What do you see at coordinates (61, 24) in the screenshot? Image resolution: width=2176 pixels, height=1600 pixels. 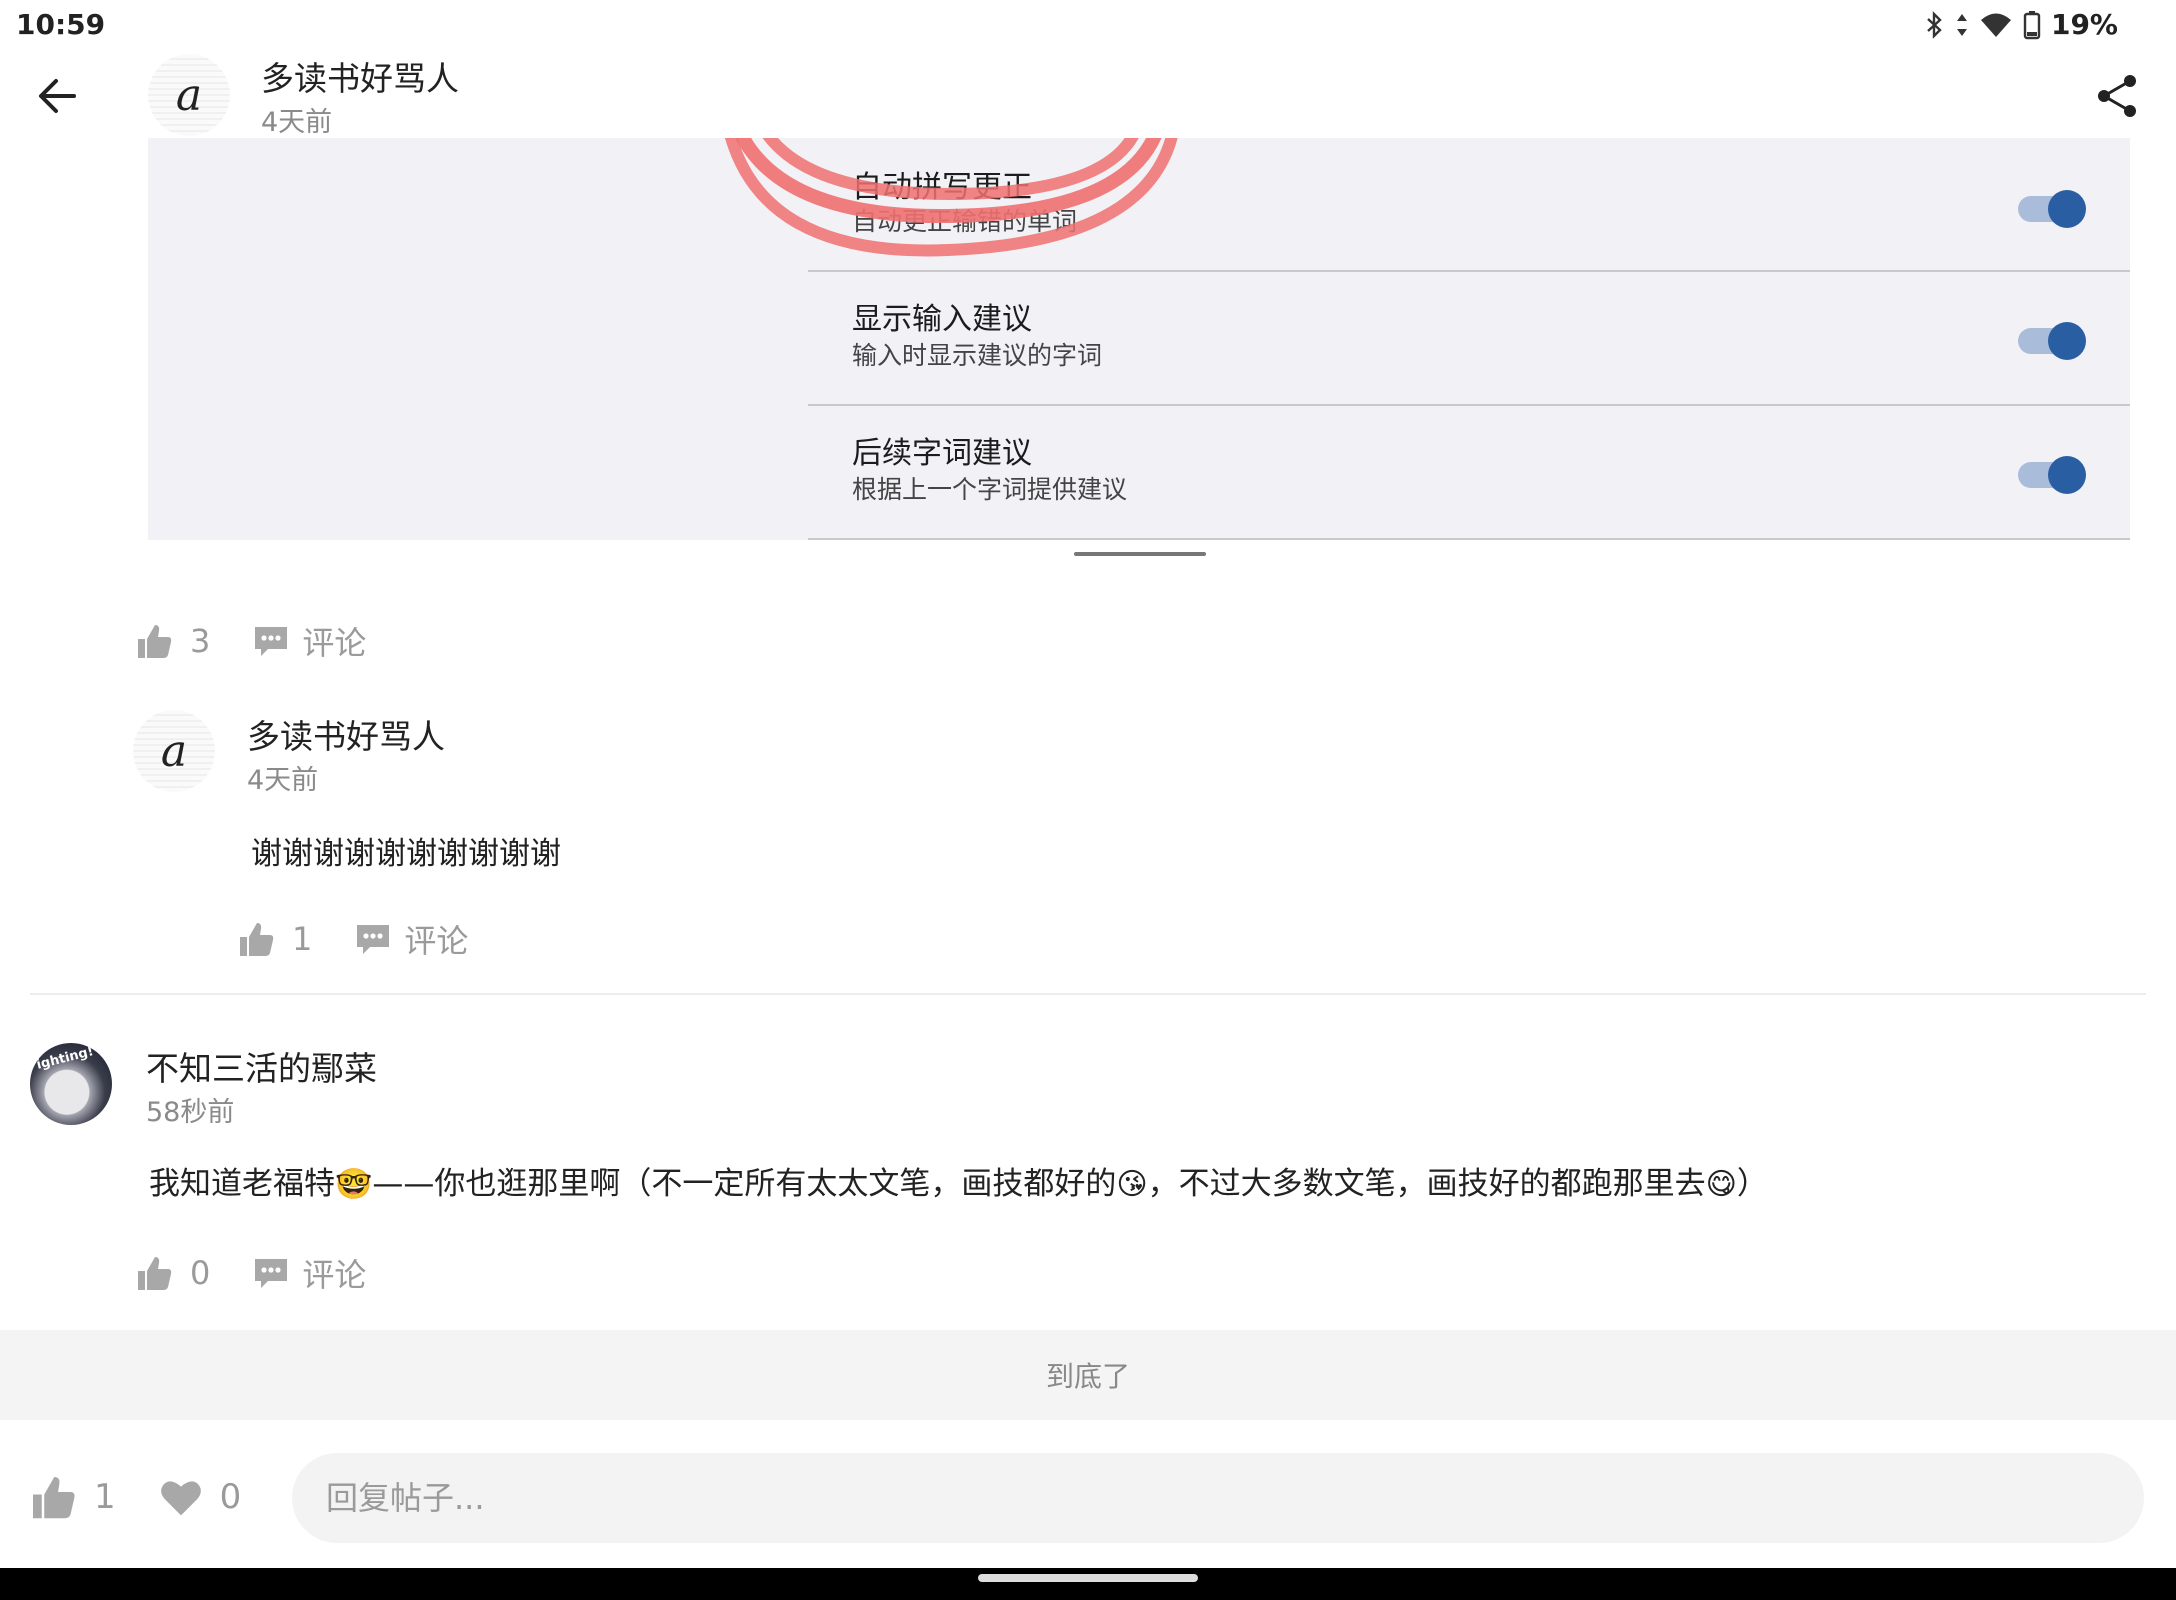 I see `status-time: 10:59` at bounding box center [61, 24].